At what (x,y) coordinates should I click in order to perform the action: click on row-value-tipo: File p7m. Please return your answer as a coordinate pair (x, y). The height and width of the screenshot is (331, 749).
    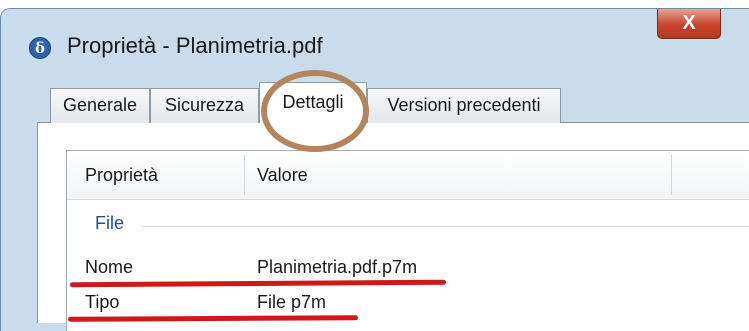
    Looking at the image, I should click on (292, 302).